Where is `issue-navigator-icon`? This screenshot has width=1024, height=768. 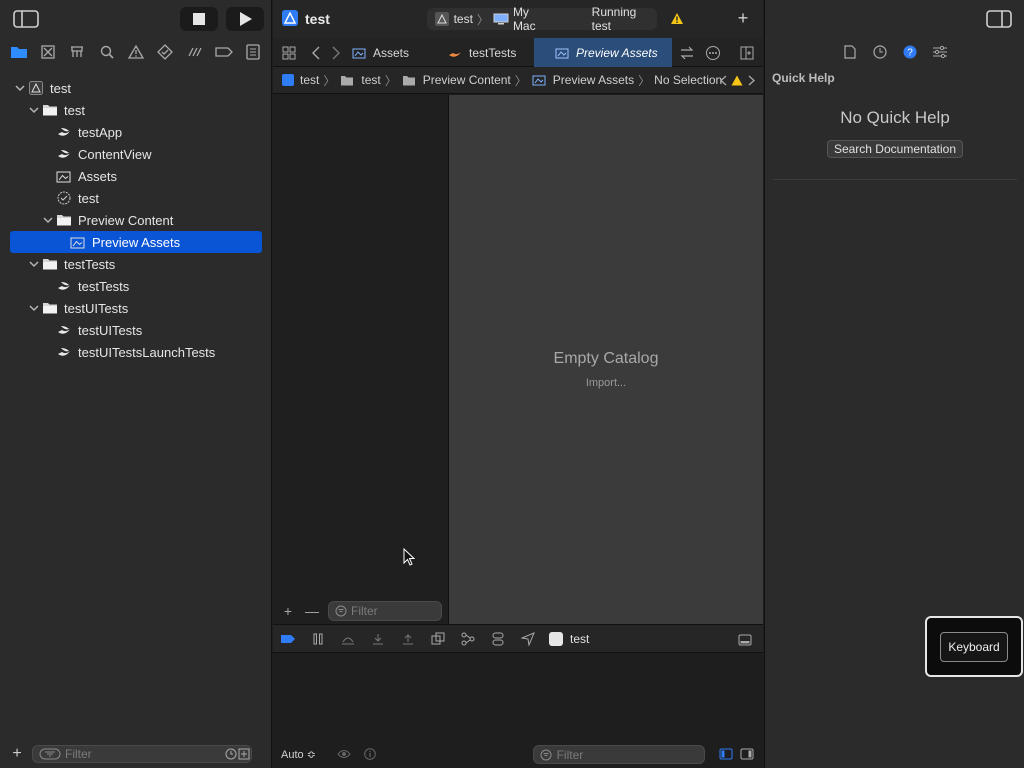 issue-navigator-icon is located at coordinates (136, 52).